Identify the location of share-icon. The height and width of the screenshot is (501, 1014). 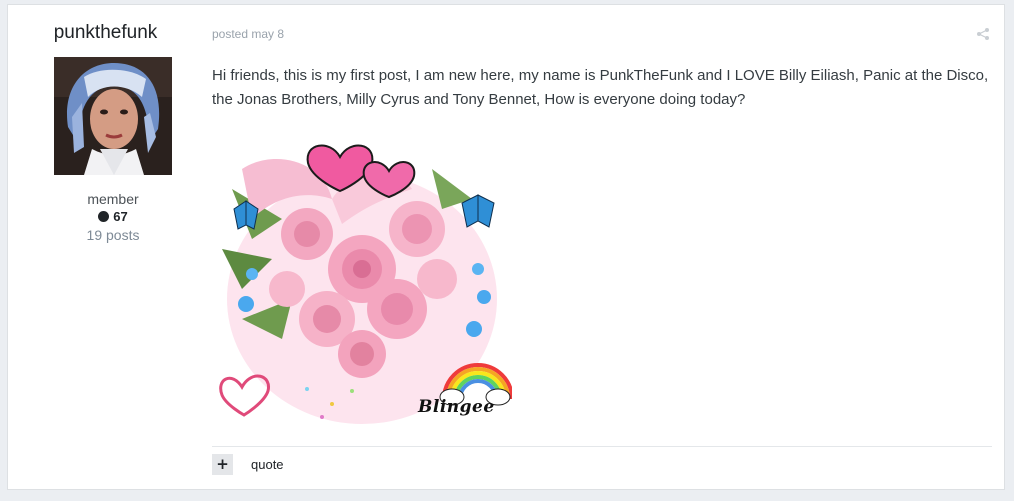
(983, 34).